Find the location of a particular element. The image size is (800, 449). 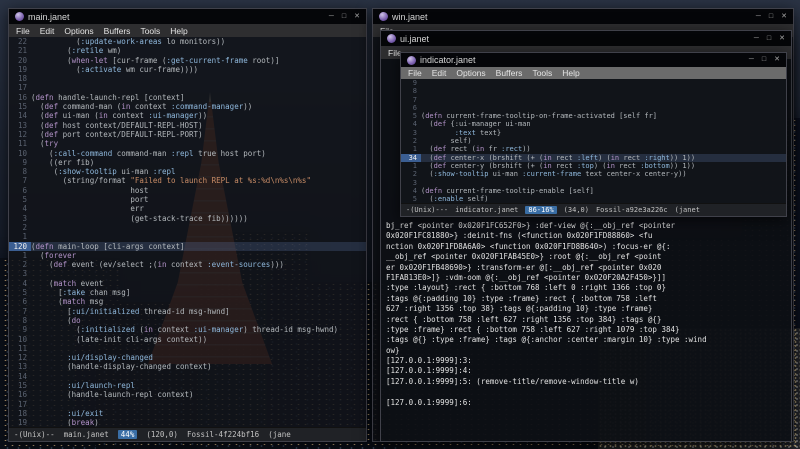

code-line: 3 (get-stack-trace fib)))))) is located at coordinates (187, 218).